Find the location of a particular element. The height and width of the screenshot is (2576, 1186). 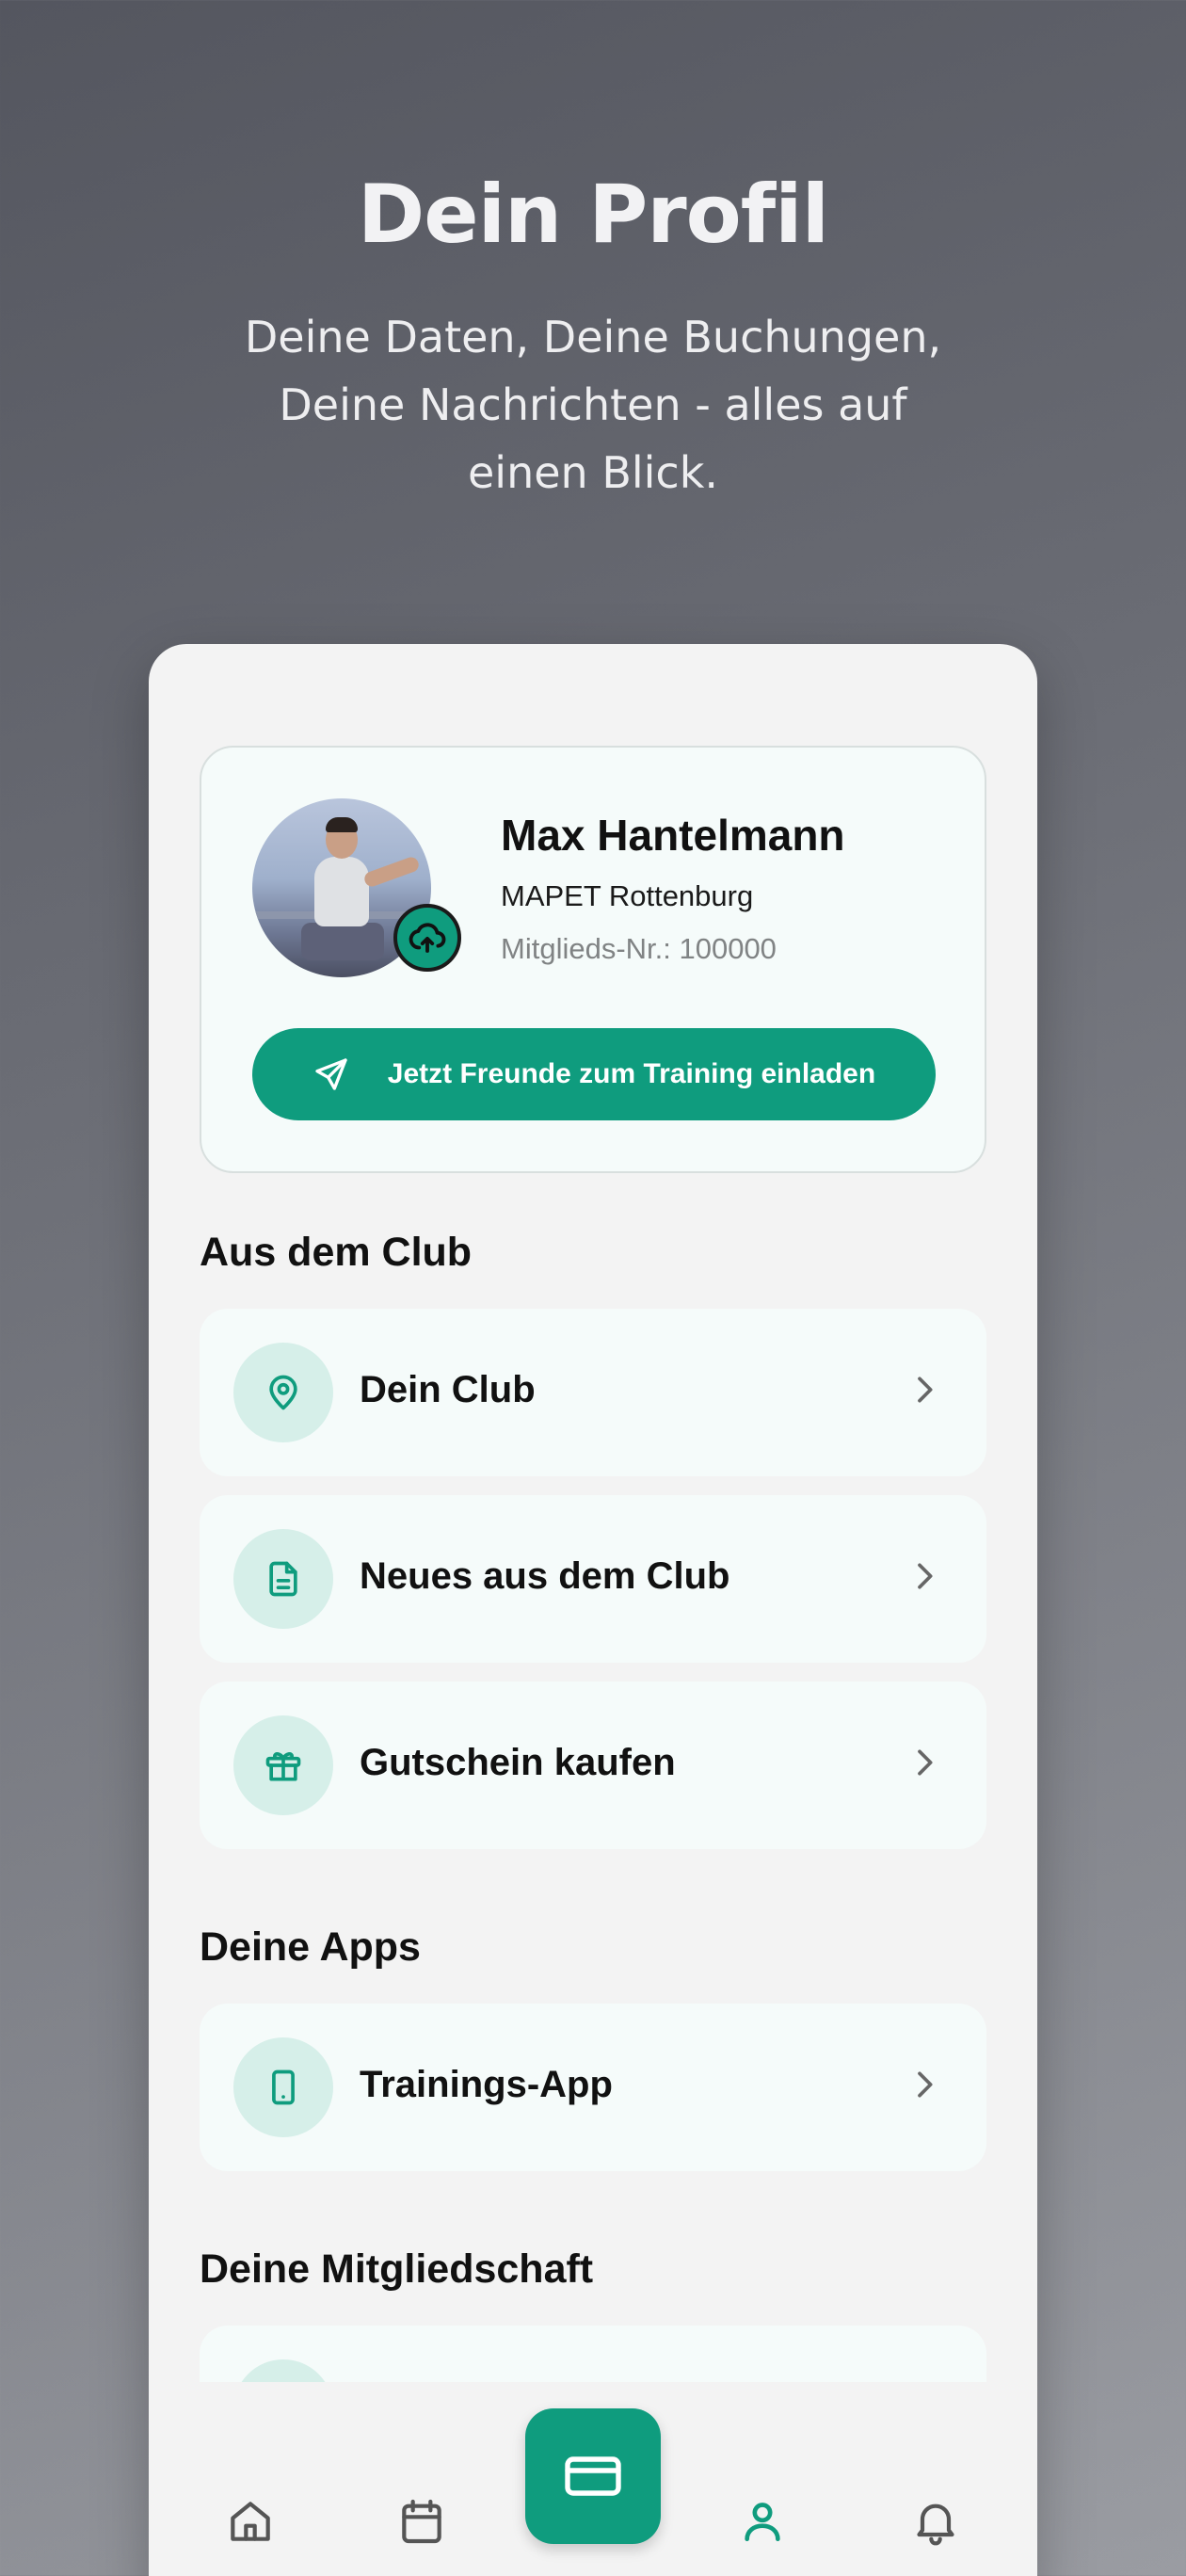

nav-membership-card is located at coordinates (593, 2476).